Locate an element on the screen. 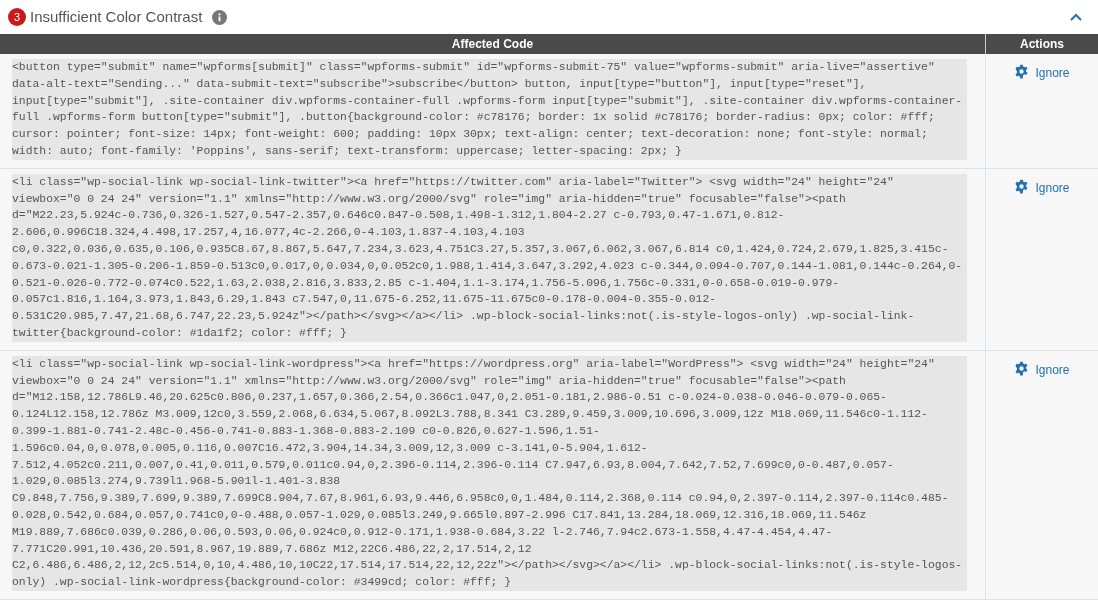  section-title: Insufficient Color Contrast is located at coordinates (116, 16).